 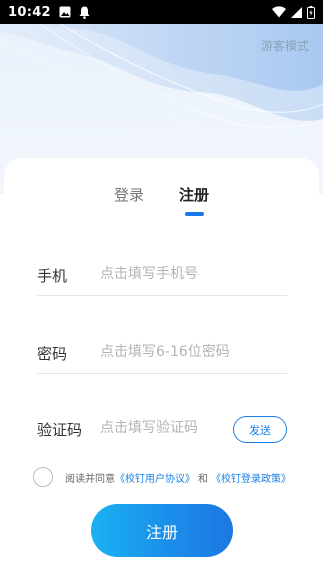 I want to click on phone-label: 手机, so click(x=52, y=276).